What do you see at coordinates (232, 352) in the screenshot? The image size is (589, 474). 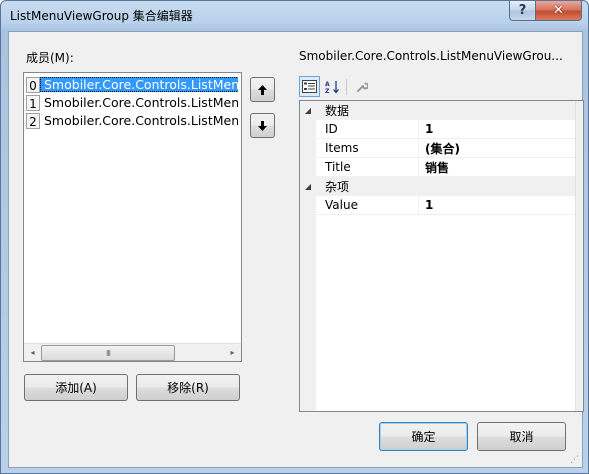 I see `scroll-right-icon: ▸` at bounding box center [232, 352].